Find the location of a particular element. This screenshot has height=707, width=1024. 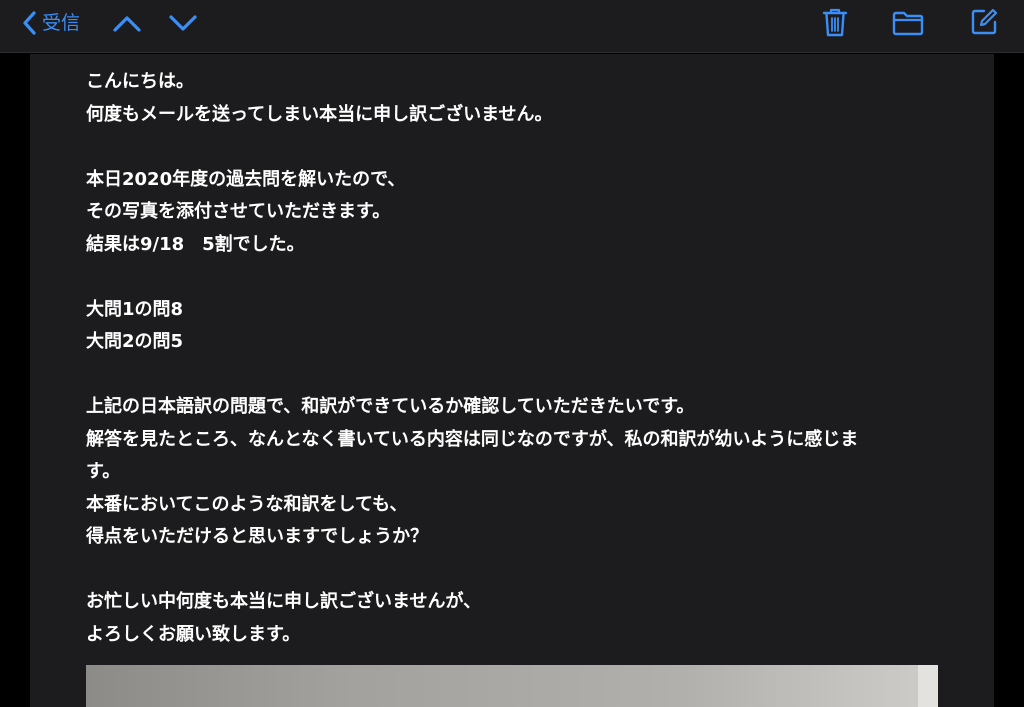

previous-message-button is located at coordinates (127, 23).